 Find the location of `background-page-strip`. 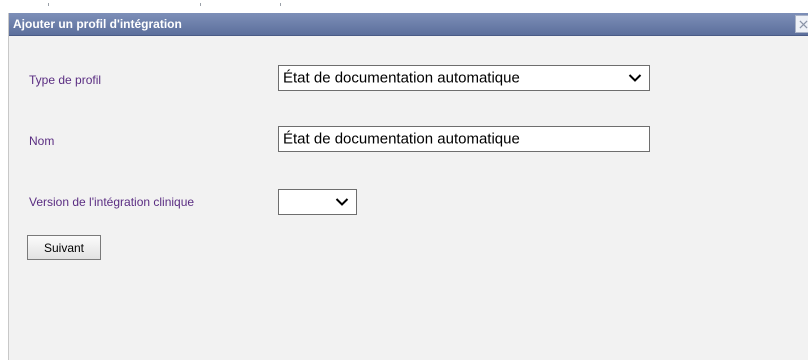

background-page-strip is located at coordinates (404, 7).